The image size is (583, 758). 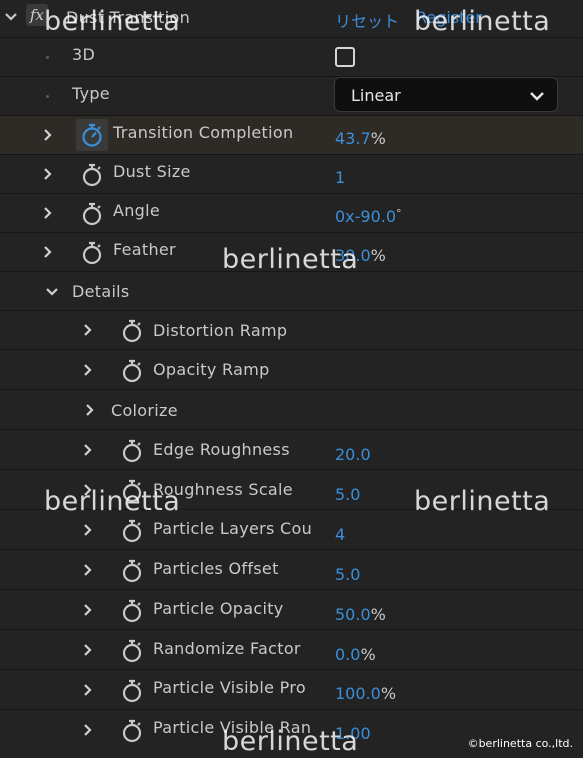 I want to click on value-number: 0.0, so click(x=347, y=654).